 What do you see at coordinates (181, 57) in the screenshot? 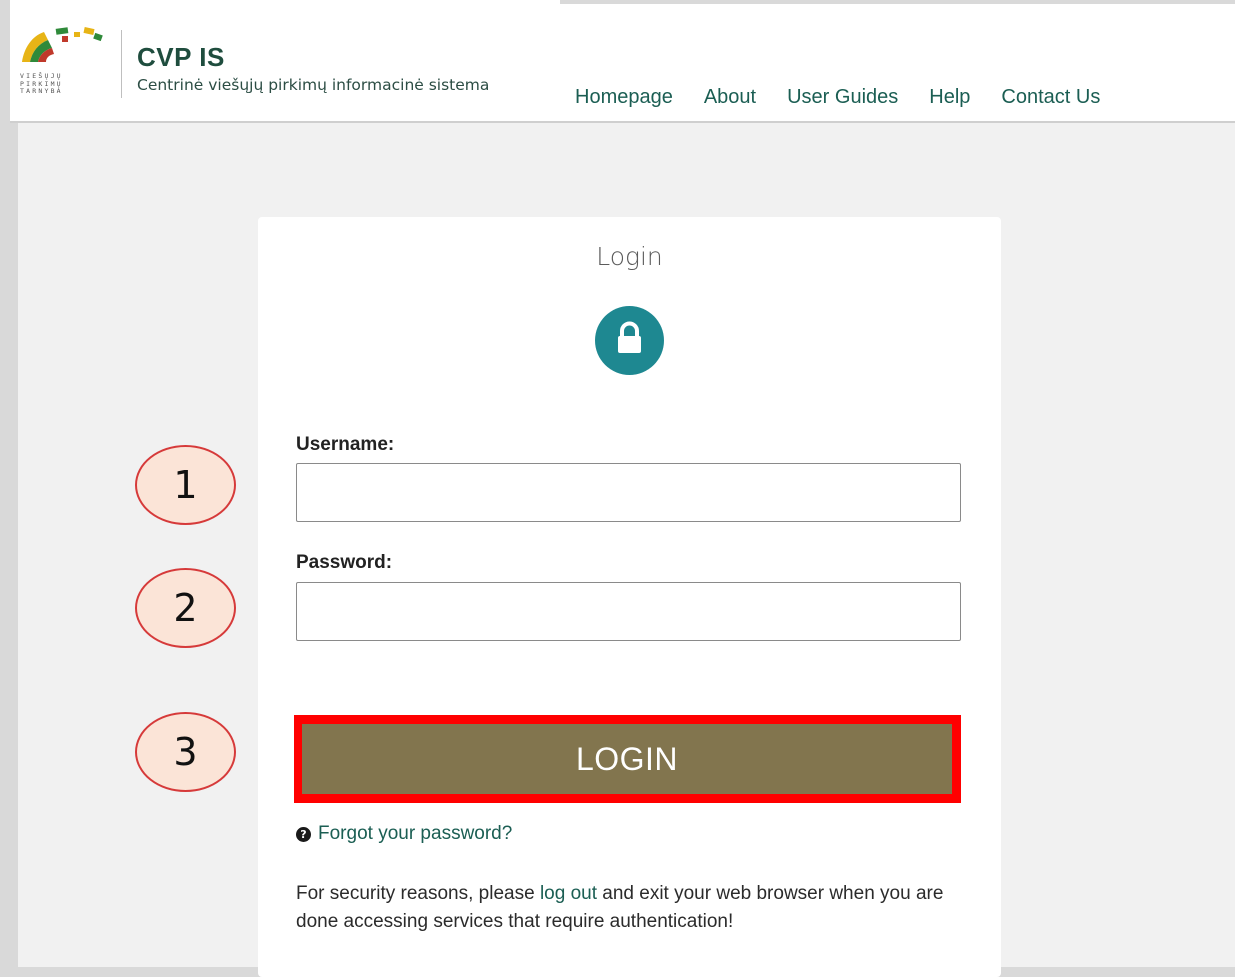
I see `brand-title: CVP IS` at bounding box center [181, 57].